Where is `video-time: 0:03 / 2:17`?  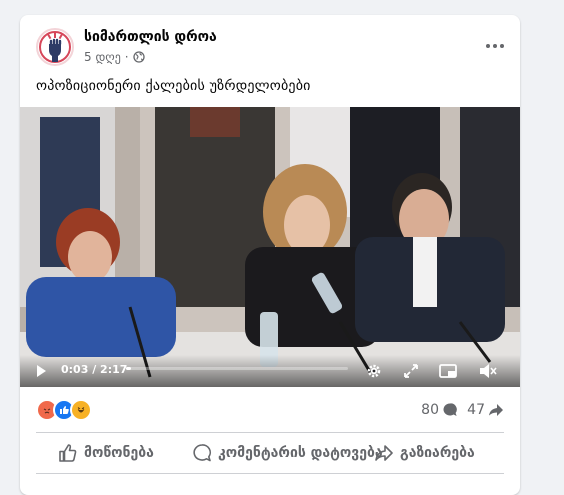 video-time: 0:03 / 2:17 is located at coordinates (94, 369).